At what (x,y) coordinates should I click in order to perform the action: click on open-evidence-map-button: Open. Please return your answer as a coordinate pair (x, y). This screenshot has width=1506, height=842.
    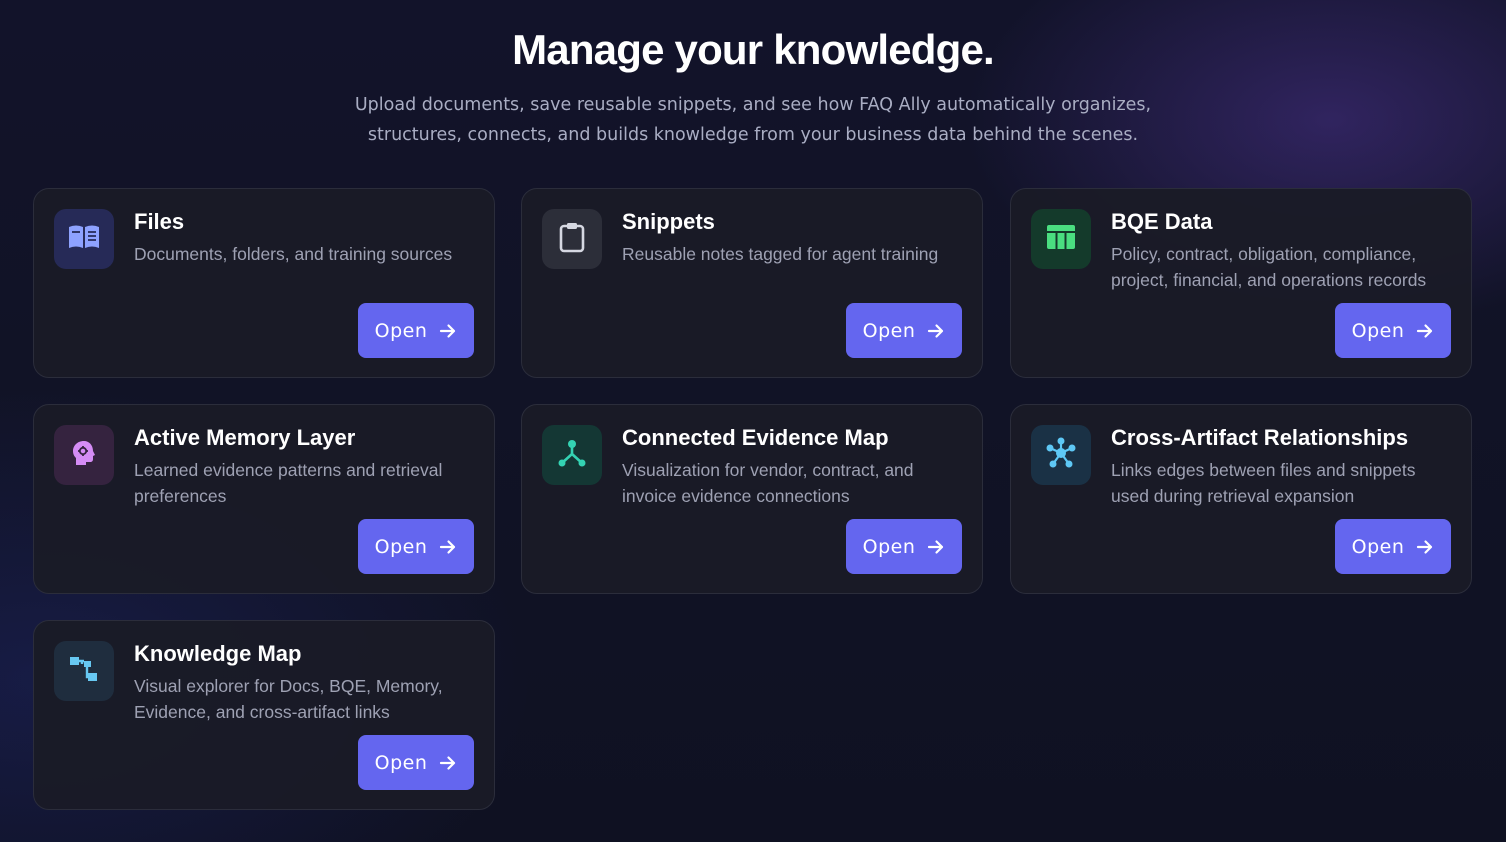
    Looking at the image, I should click on (904, 546).